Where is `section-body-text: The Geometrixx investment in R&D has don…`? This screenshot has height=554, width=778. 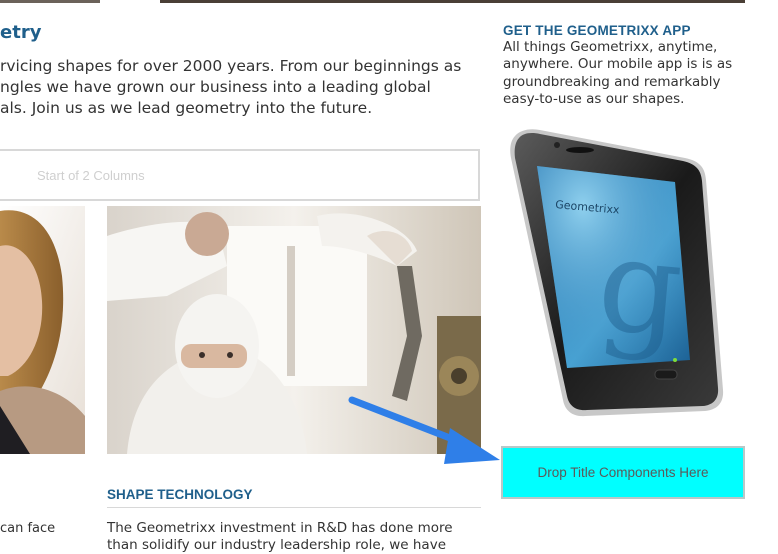 section-body-text: The Geometrixx investment in R&D has don… is located at coordinates (280, 536).